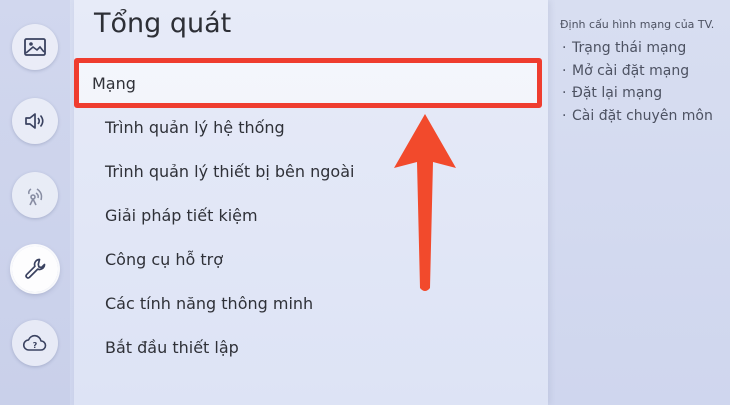 The width and height of the screenshot is (730, 405). I want to click on support-cloud-icon: ?, so click(34, 342).